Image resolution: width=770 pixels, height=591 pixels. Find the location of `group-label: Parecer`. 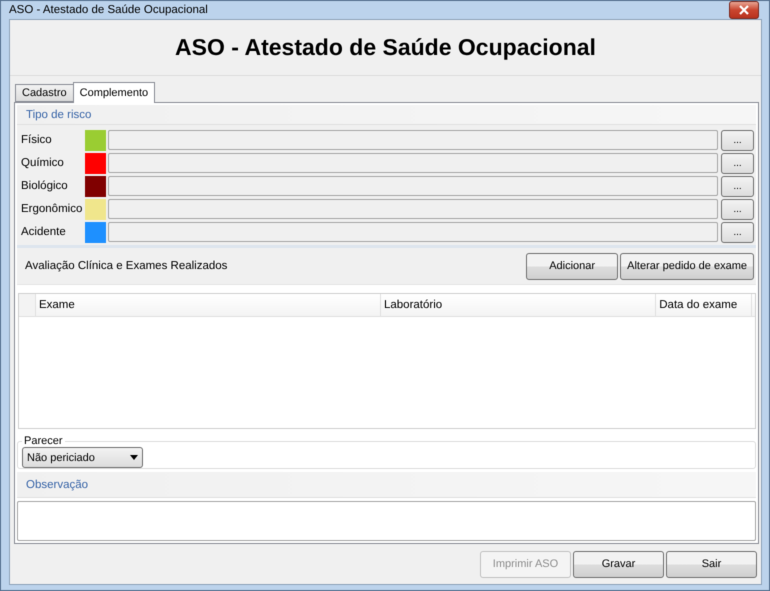

group-label: Parecer is located at coordinates (43, 441).